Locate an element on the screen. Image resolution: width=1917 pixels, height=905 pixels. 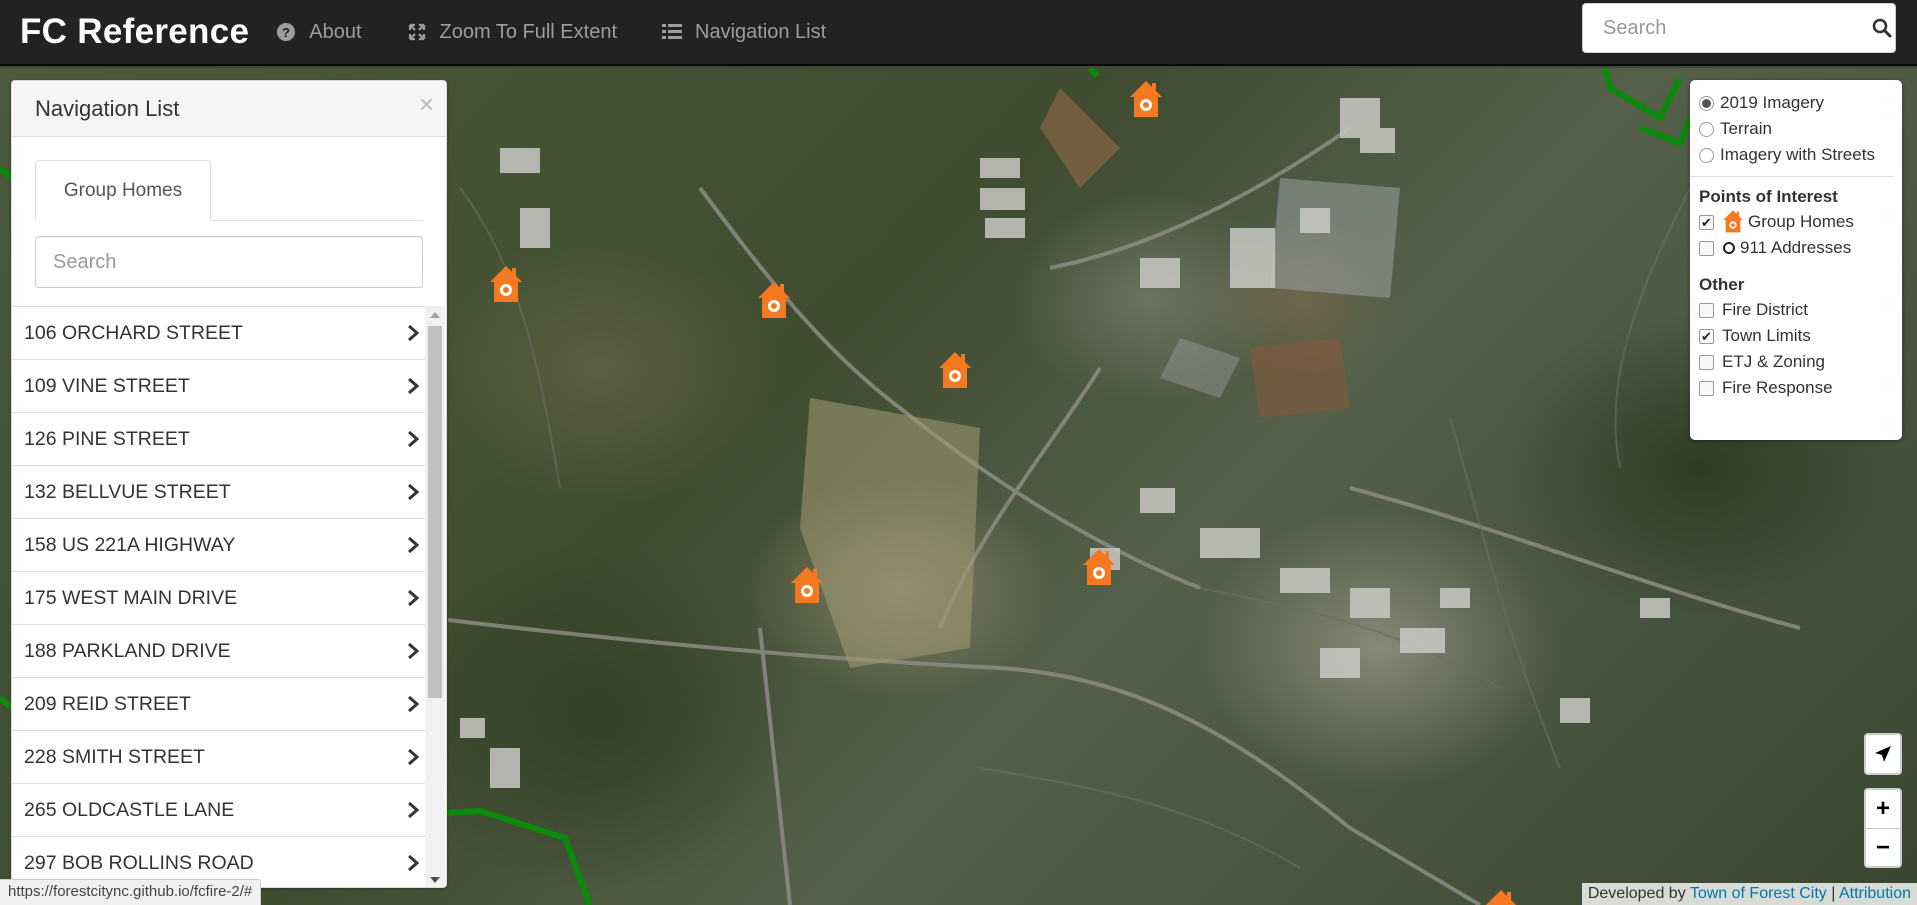
zoom-in-button: + is located at coordinates (1883, 809).